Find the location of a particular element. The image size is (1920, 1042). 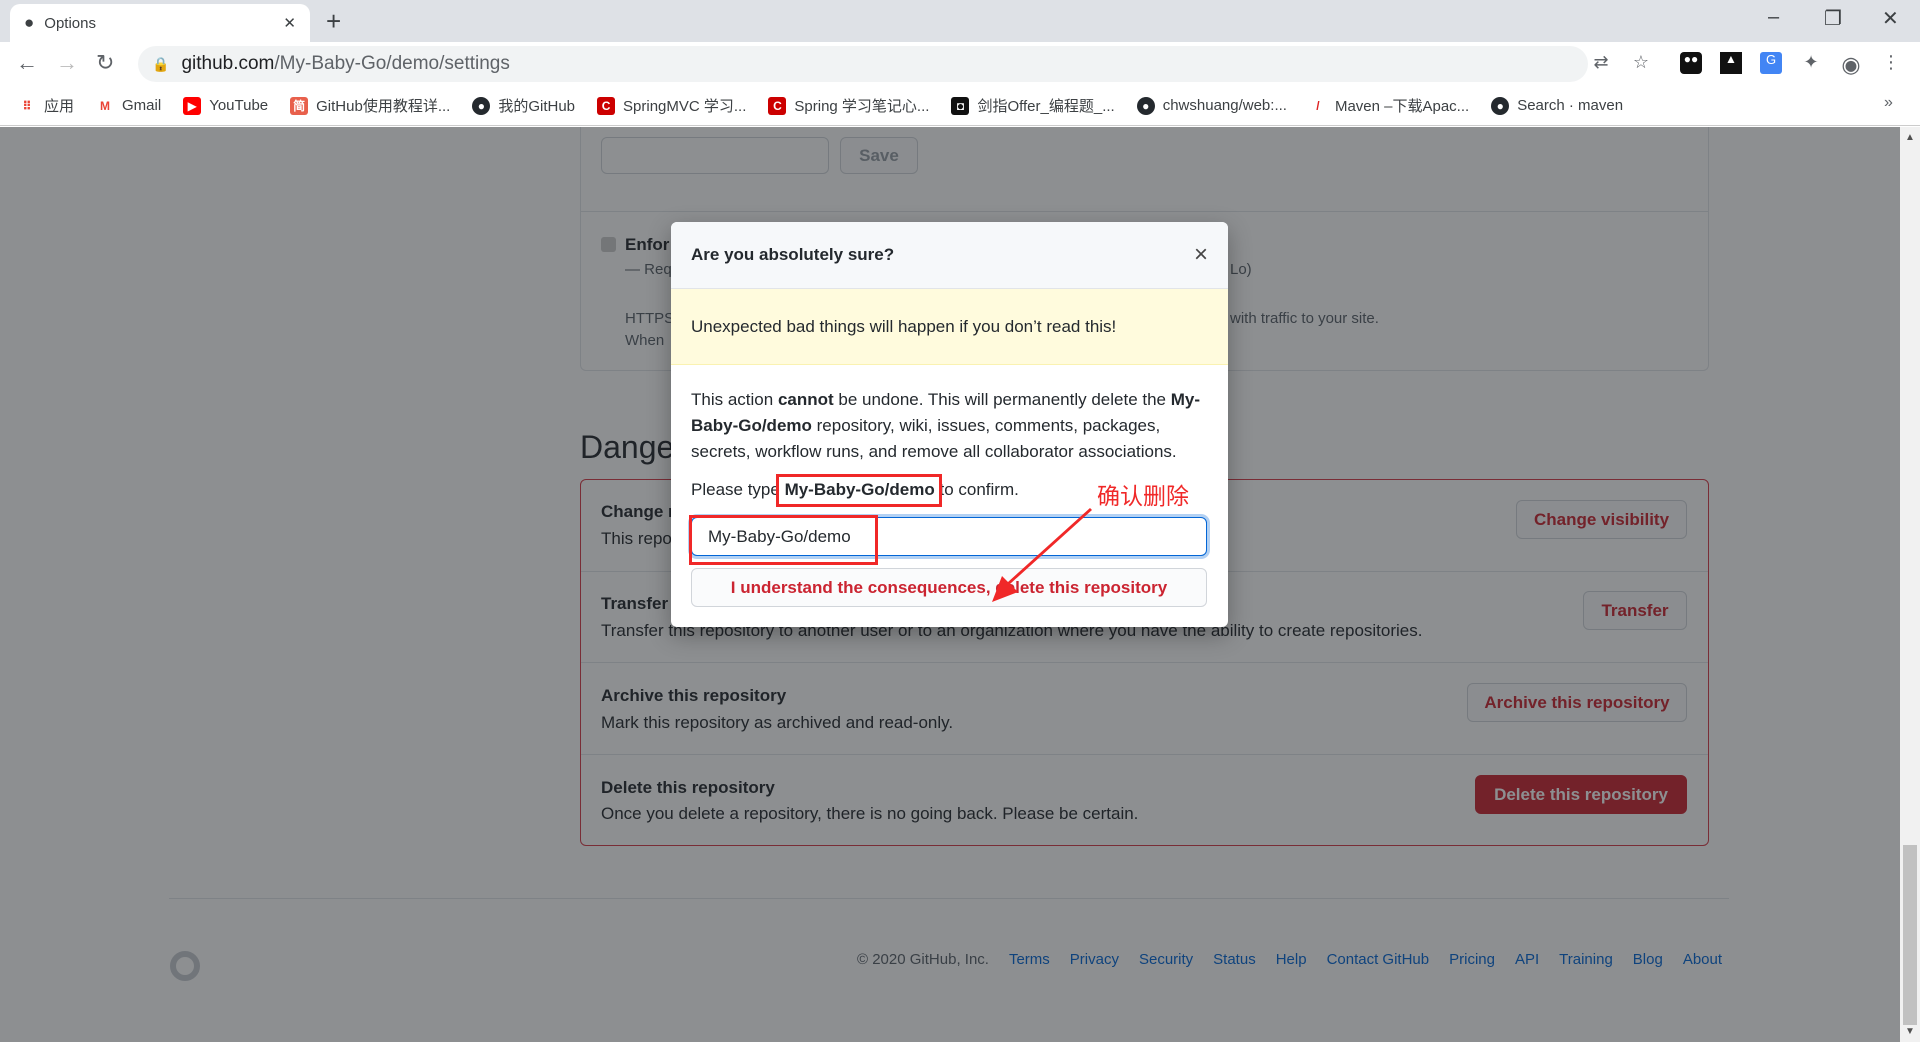

more-bookmarks-button: » is located at coordinates (1888, 103).